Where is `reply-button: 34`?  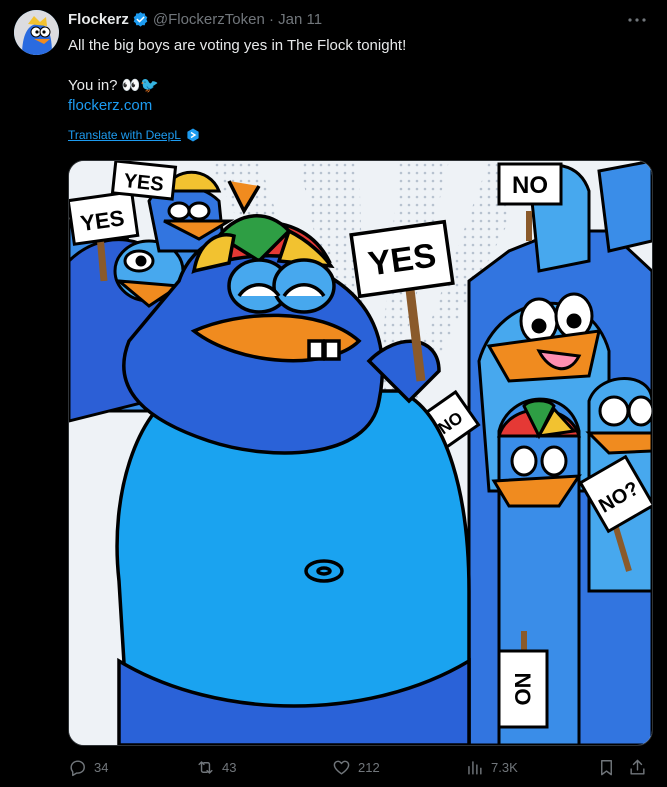 reply-button: 34 is located at coordinates (88, 767).